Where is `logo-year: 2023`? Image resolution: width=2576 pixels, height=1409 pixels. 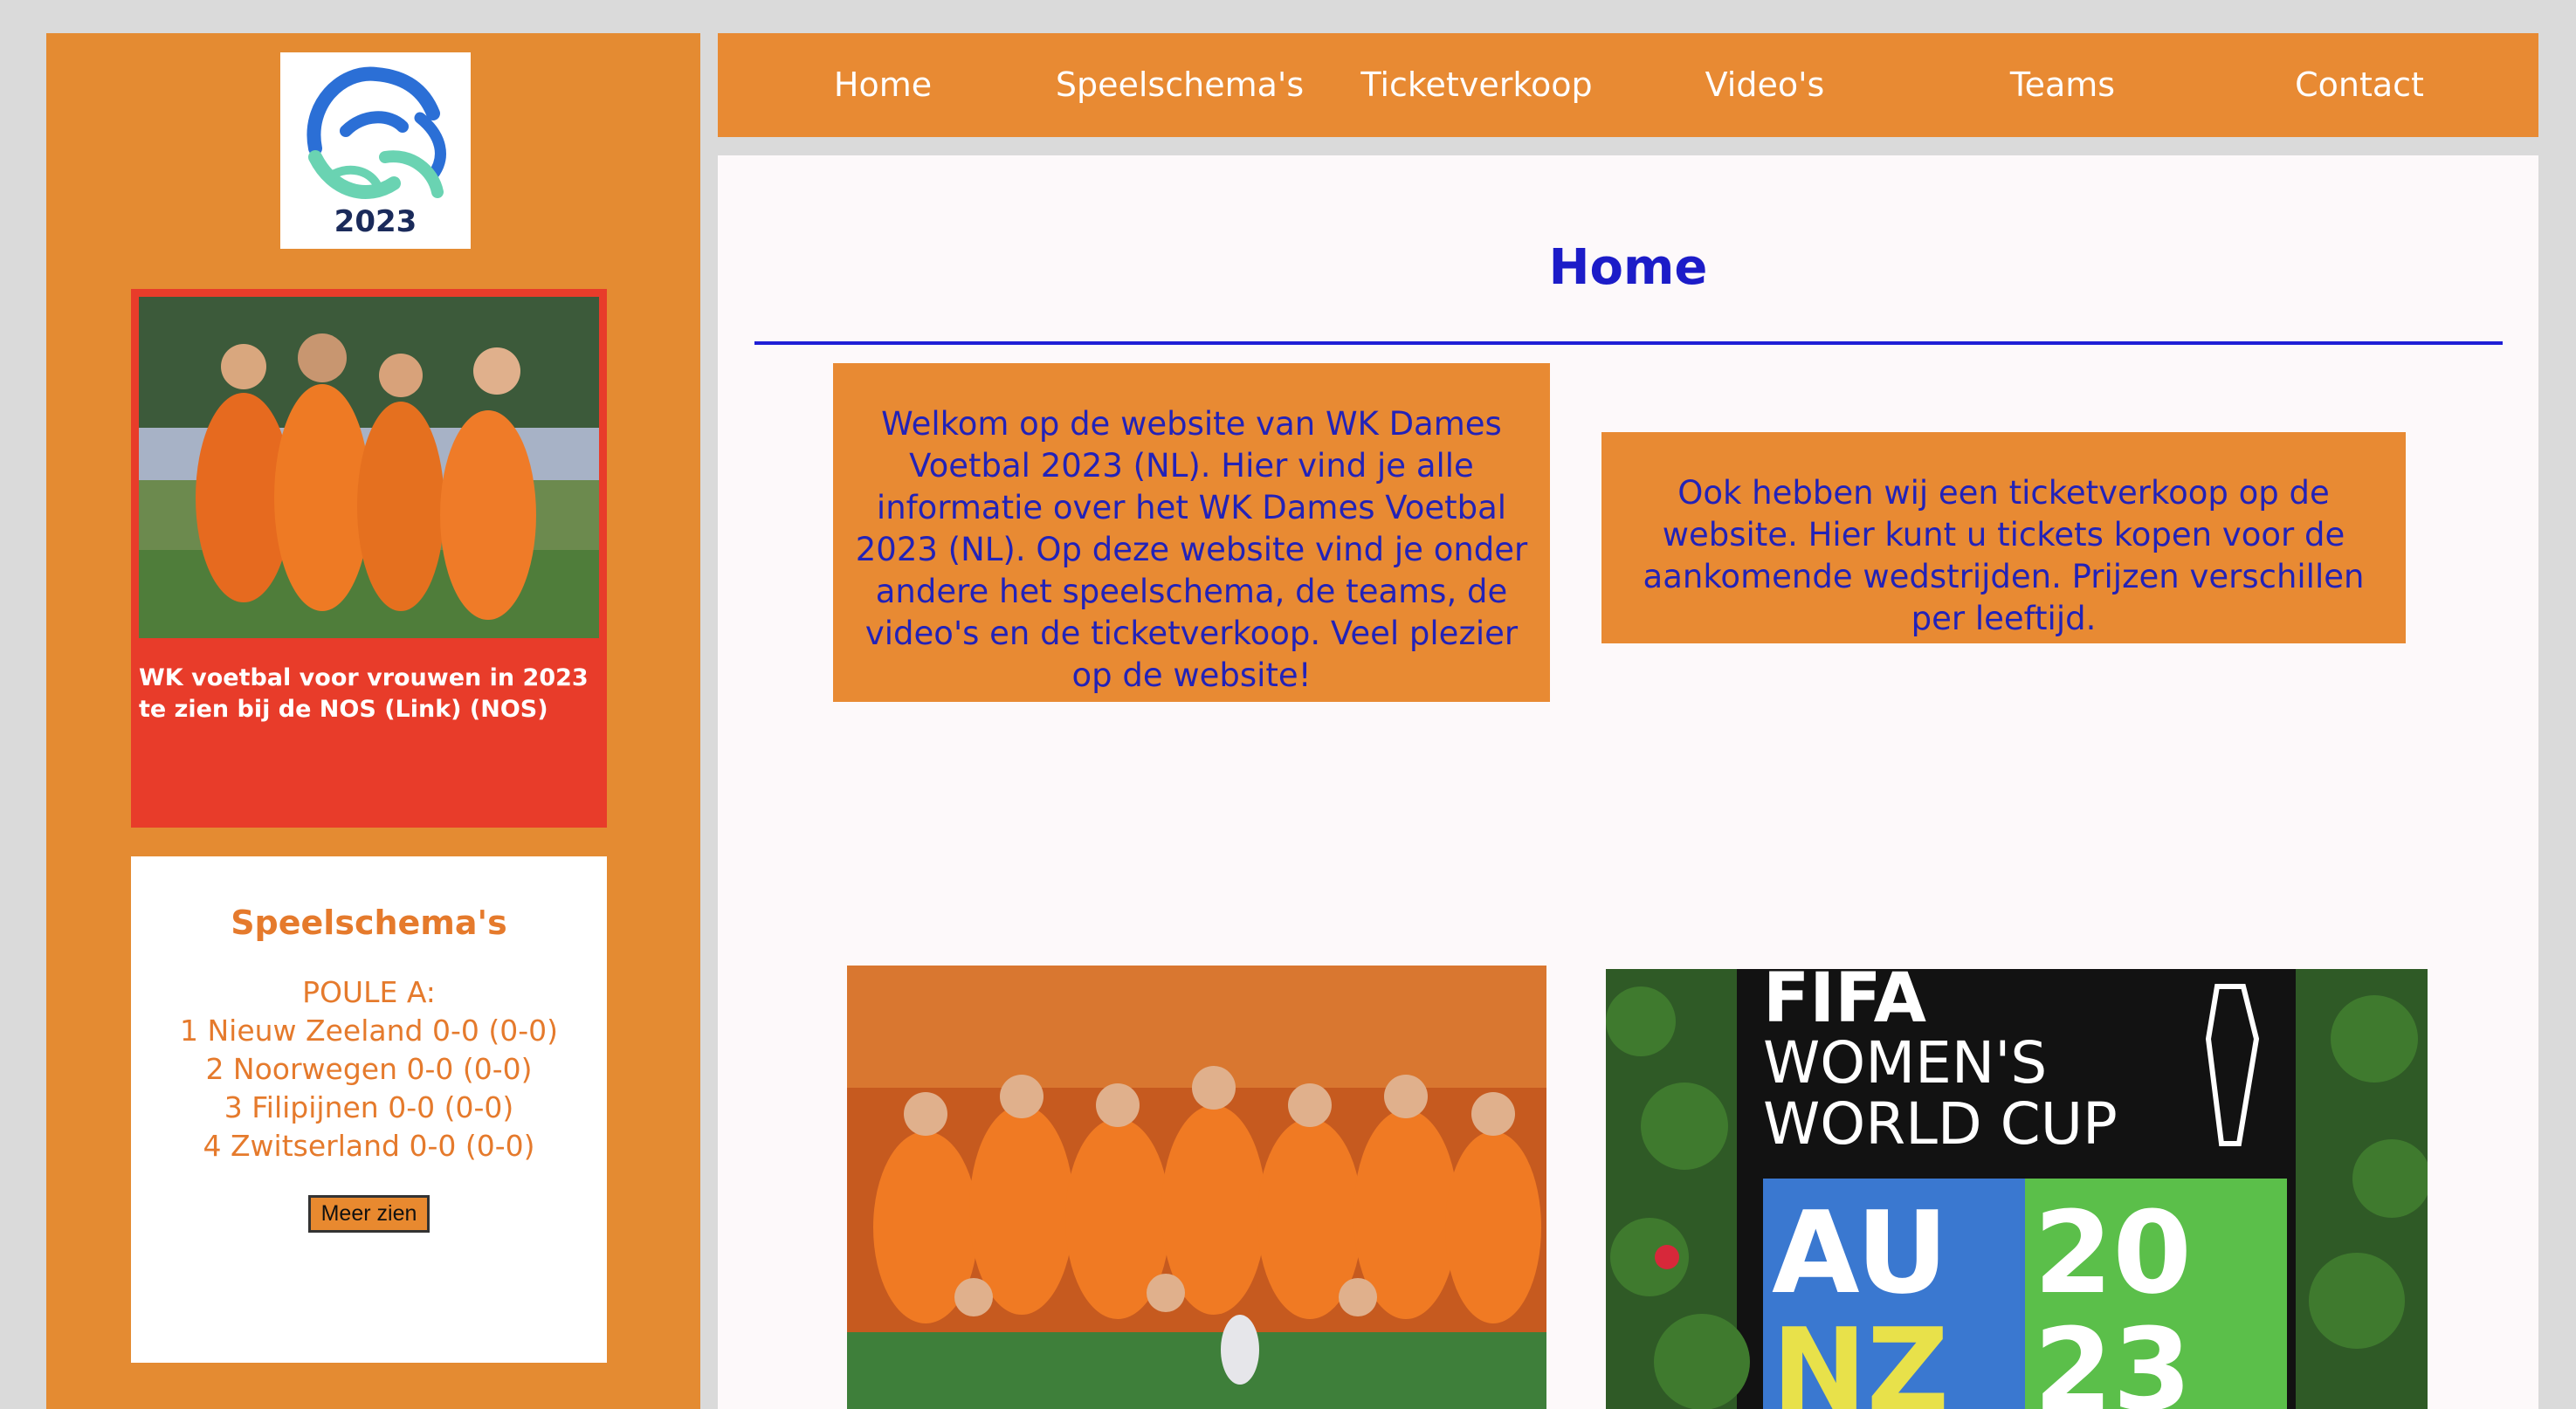 logo-year: 2023 is located at coordinates (375, 221).